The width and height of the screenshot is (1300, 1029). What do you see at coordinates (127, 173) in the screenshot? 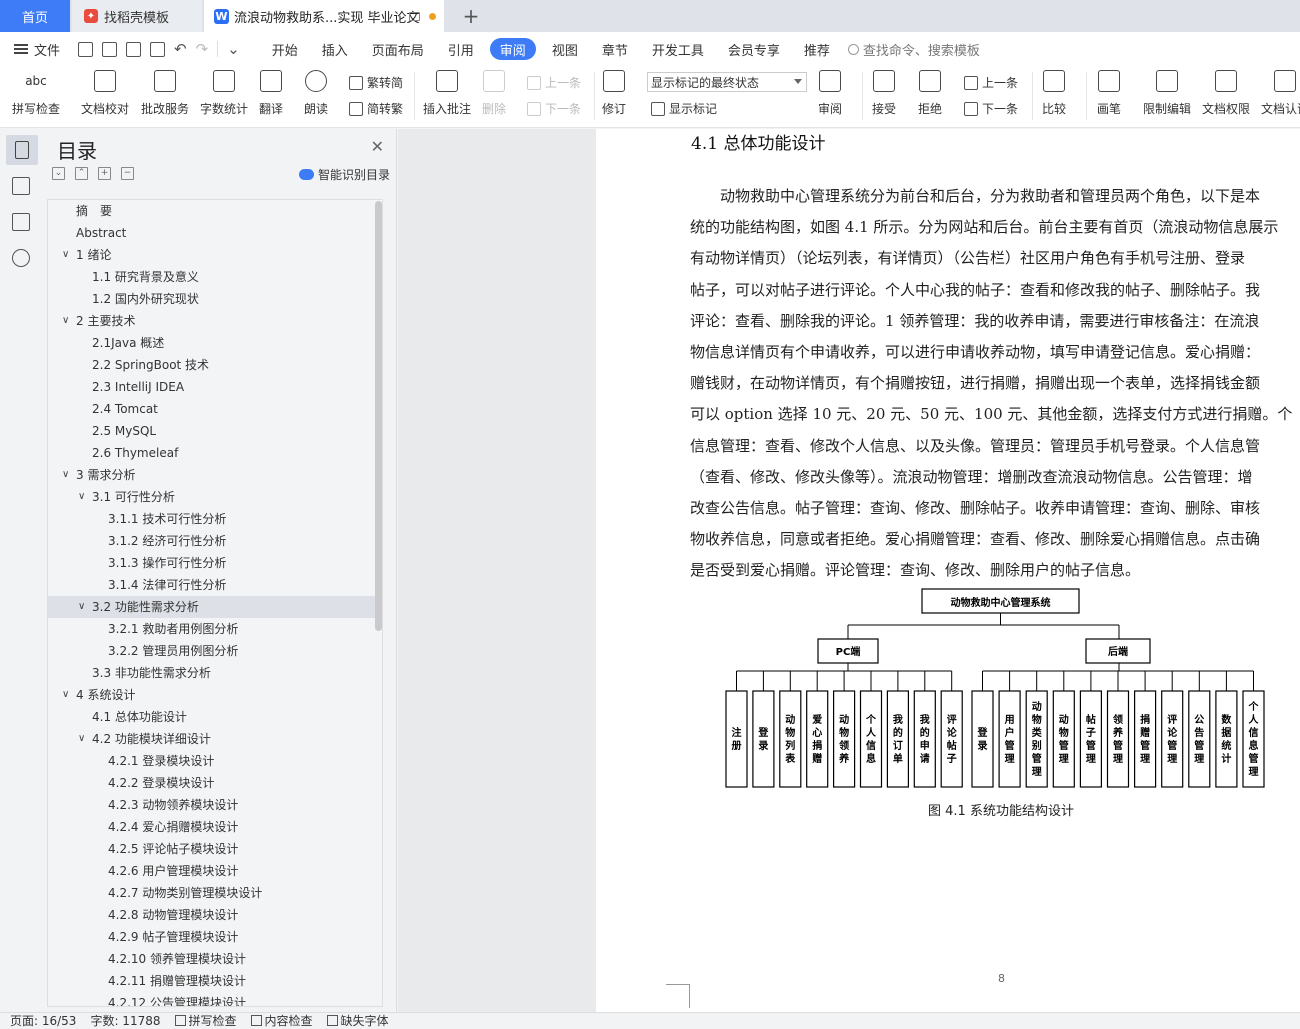
I see `remove-heading-icon: −` at bounding box center [127, 173].